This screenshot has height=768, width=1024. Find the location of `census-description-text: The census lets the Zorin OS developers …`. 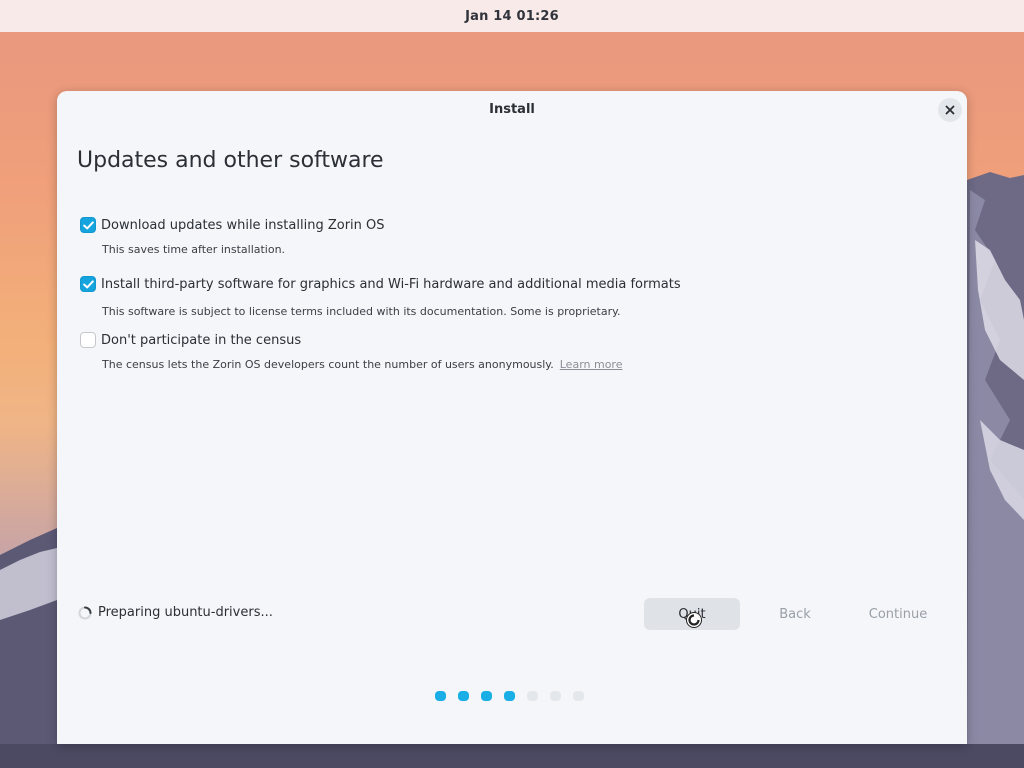

census-description-text: The census lets the Zorin OS developers … is located at coordinates (328, 364).